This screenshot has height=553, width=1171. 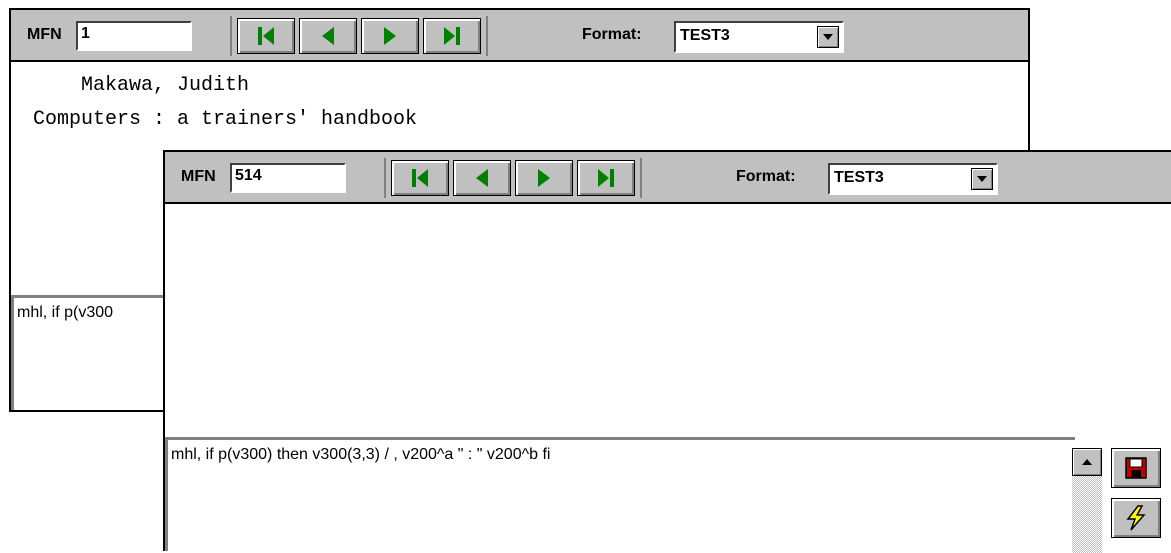 I want to click on lightning-icon, so click(x=1136, y=518).